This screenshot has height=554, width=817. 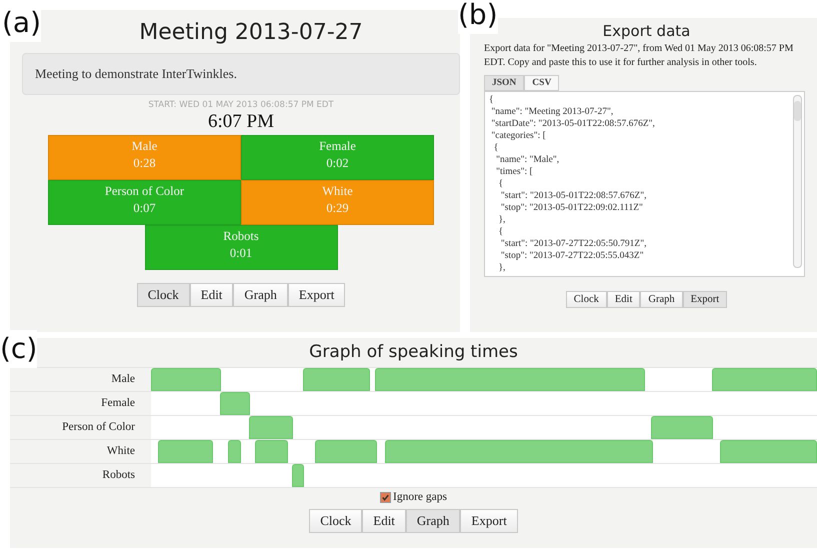 I want to click on export-title: Export data, so click(x=647, y=31).